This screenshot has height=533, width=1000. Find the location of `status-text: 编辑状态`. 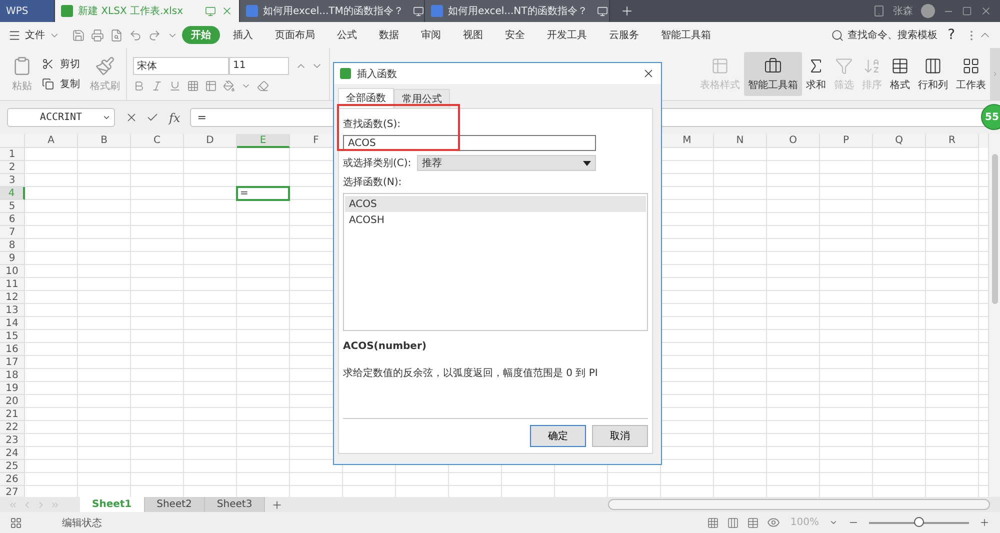

status-text: 编辑状态 is located at coordinates (82, 523).